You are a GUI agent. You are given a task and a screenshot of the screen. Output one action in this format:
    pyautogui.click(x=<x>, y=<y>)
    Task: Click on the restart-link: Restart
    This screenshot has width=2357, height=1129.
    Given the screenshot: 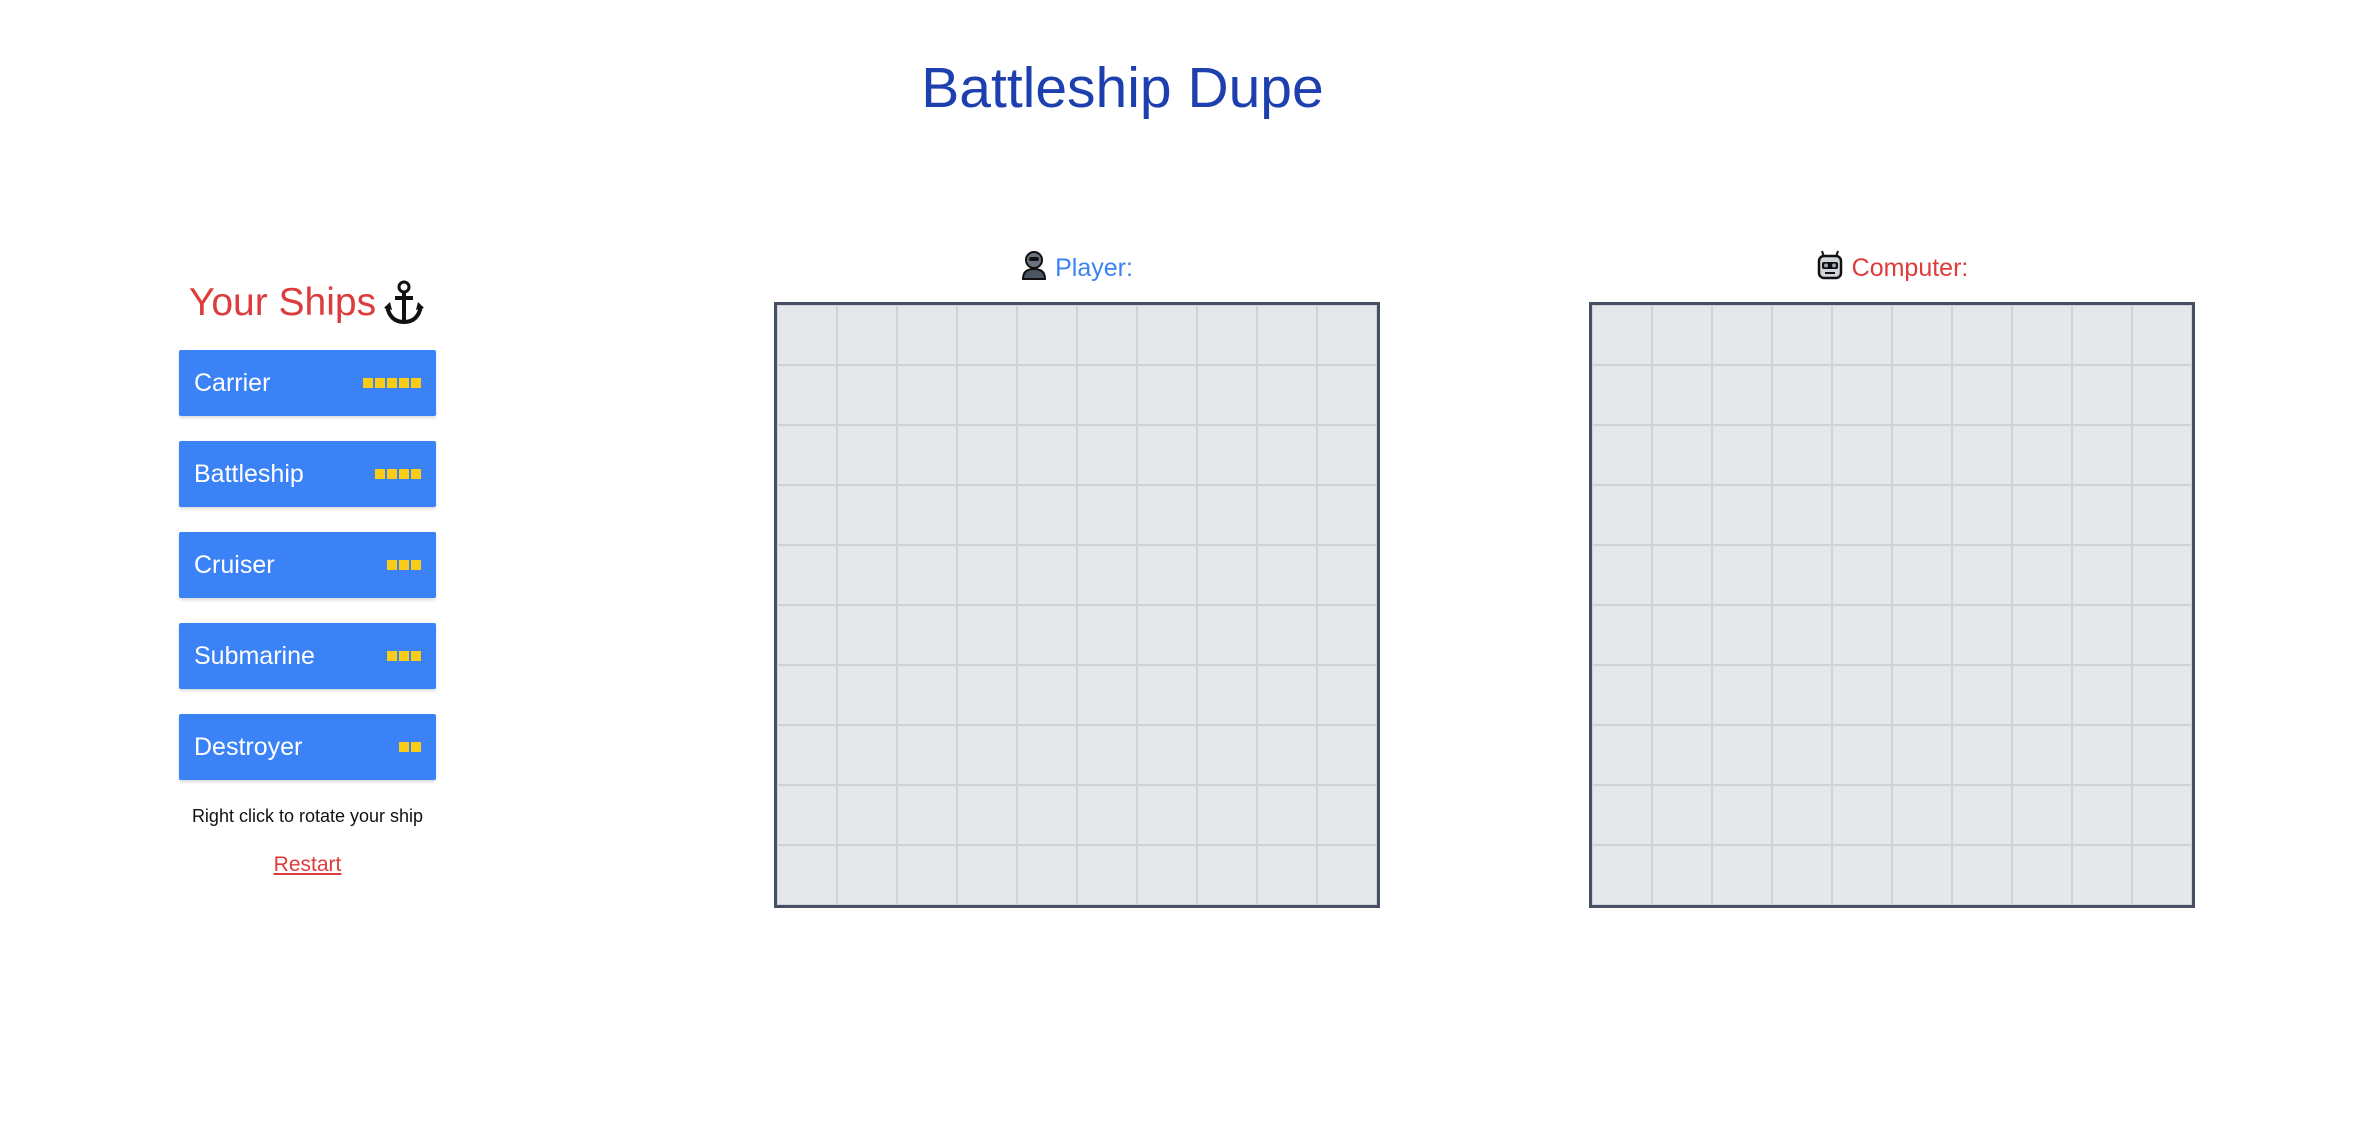 What is the action you would take?
    pyautogui.click(x=307, y=865)
    